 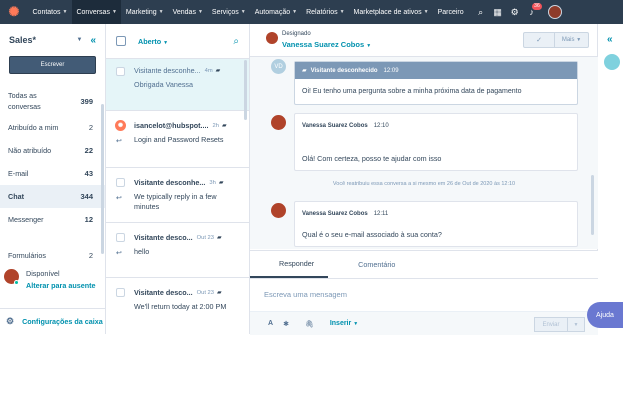 I want to click on hubspot-logo-icon: ✺, so click(x=14, y=12).